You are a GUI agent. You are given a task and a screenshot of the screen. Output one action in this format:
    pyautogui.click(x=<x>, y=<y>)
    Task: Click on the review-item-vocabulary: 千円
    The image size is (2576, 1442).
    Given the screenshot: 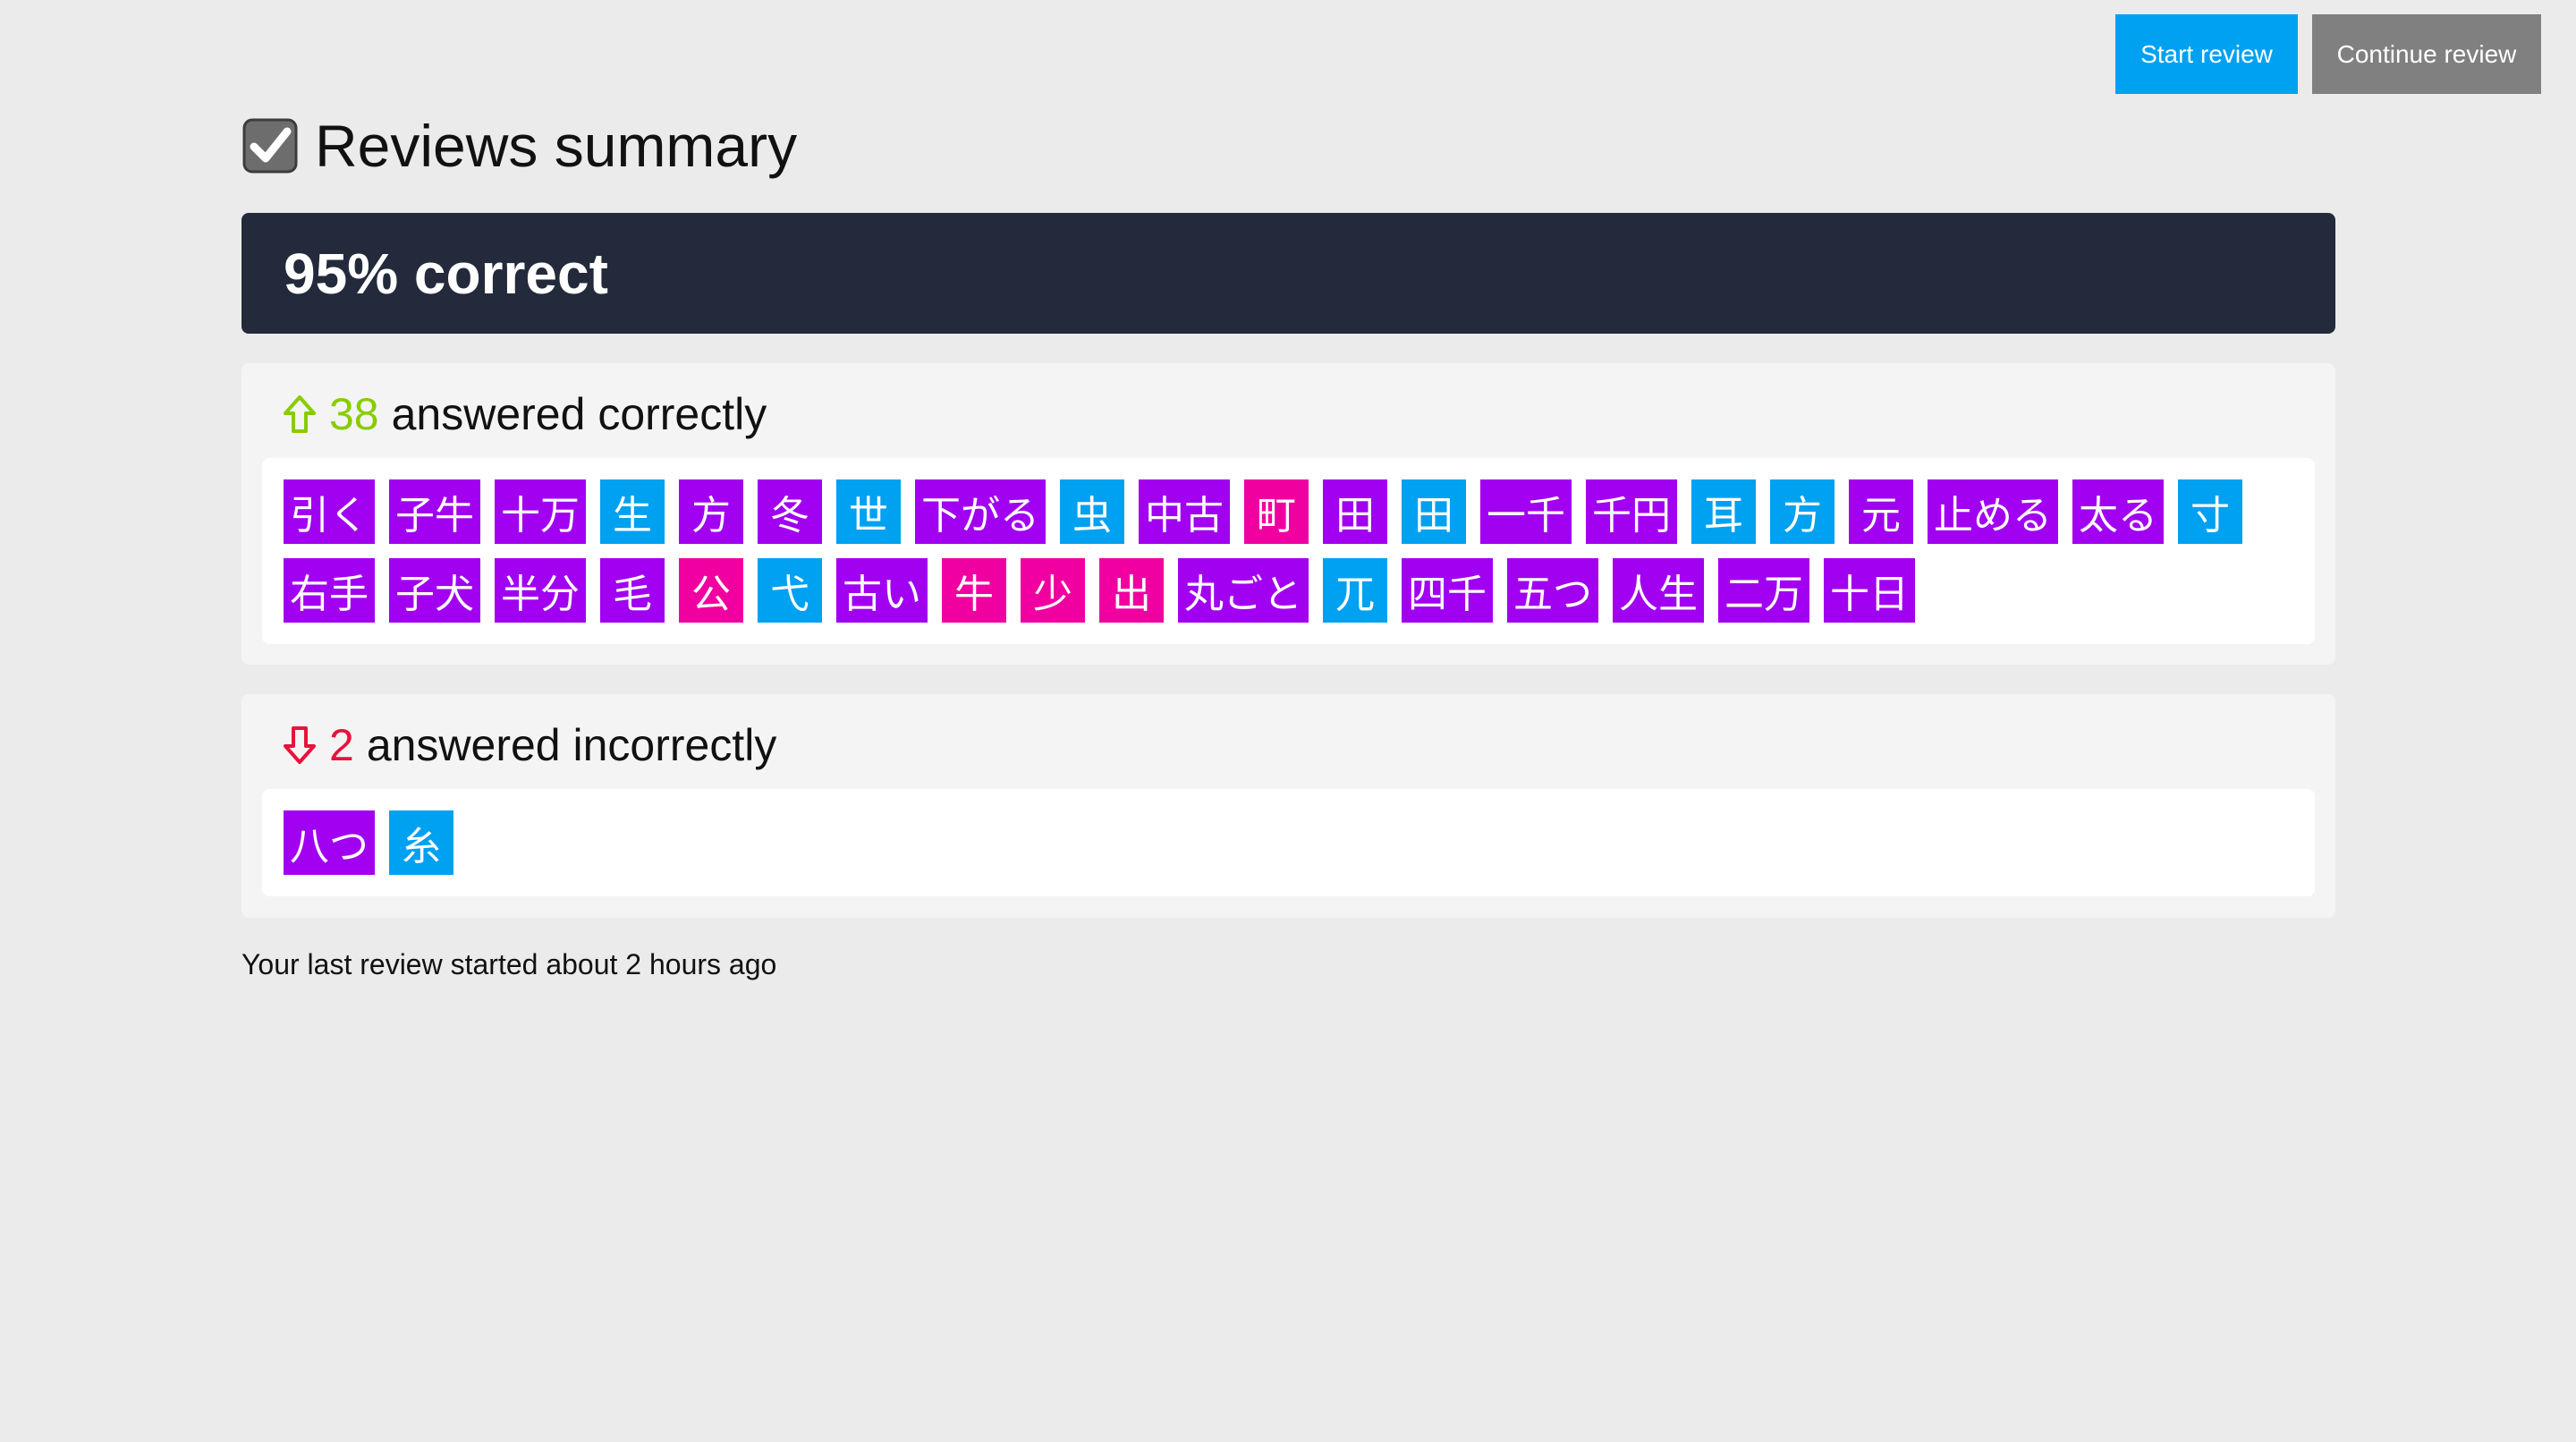 What is the action you would take?
    pyautogui.click(x=1631, y=511)
    